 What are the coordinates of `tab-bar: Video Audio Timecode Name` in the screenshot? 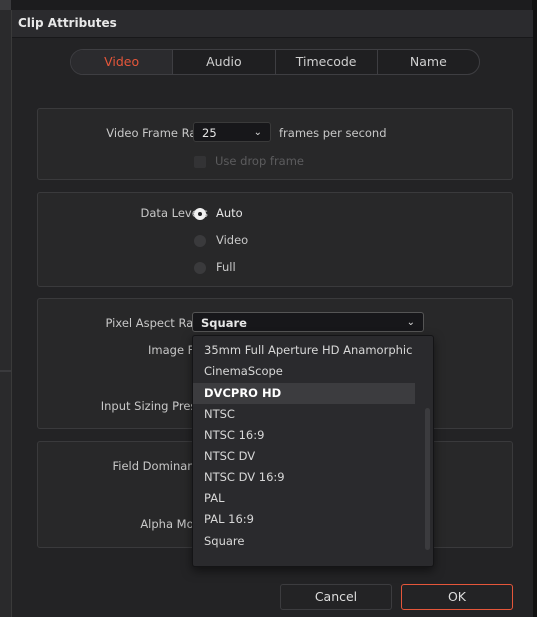 It's located at (275, 62).